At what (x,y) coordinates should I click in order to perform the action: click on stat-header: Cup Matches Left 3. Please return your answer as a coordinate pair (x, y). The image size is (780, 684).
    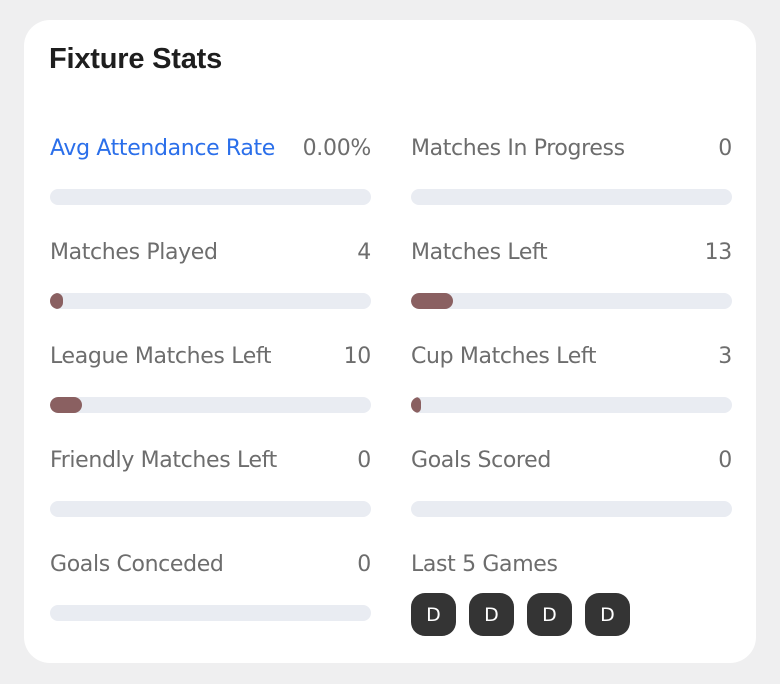
    Looking at the image, I should click on (571, 357).